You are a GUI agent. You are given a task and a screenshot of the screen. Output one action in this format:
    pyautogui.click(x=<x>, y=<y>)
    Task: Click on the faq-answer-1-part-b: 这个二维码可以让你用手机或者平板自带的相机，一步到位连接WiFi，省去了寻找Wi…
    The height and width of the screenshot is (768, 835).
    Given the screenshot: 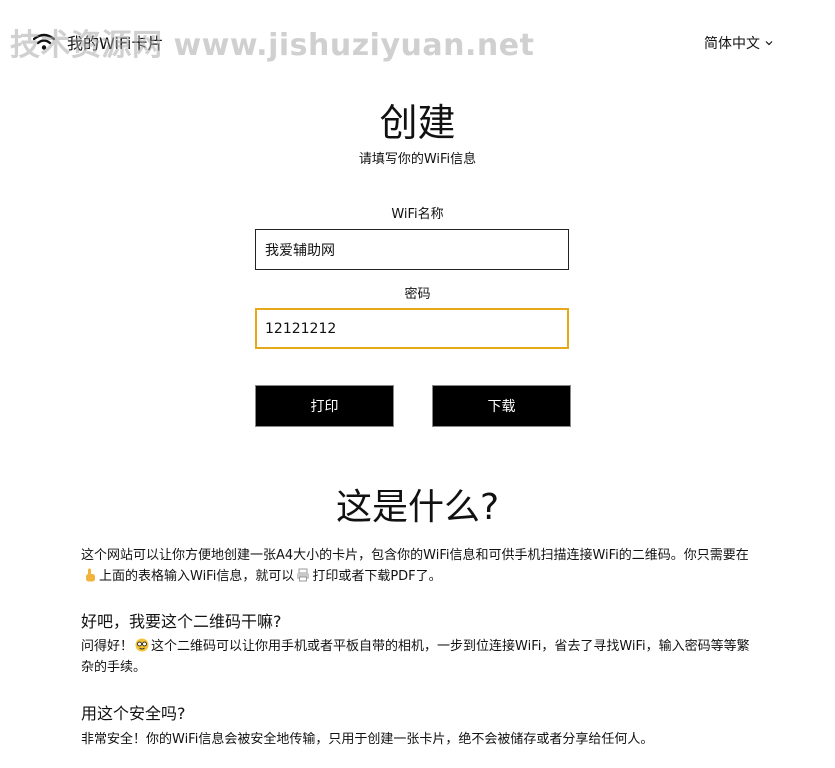 What is the action you would take?
    pyautogui.click(x=415, y=657)
    